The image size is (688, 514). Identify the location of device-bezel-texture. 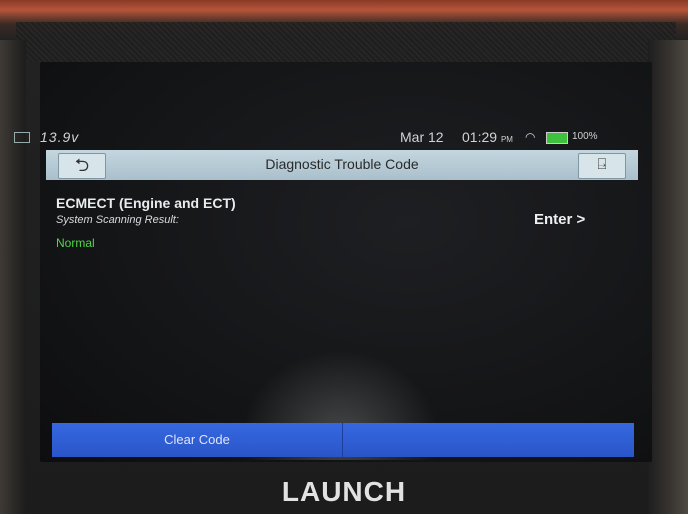
(346, 42).